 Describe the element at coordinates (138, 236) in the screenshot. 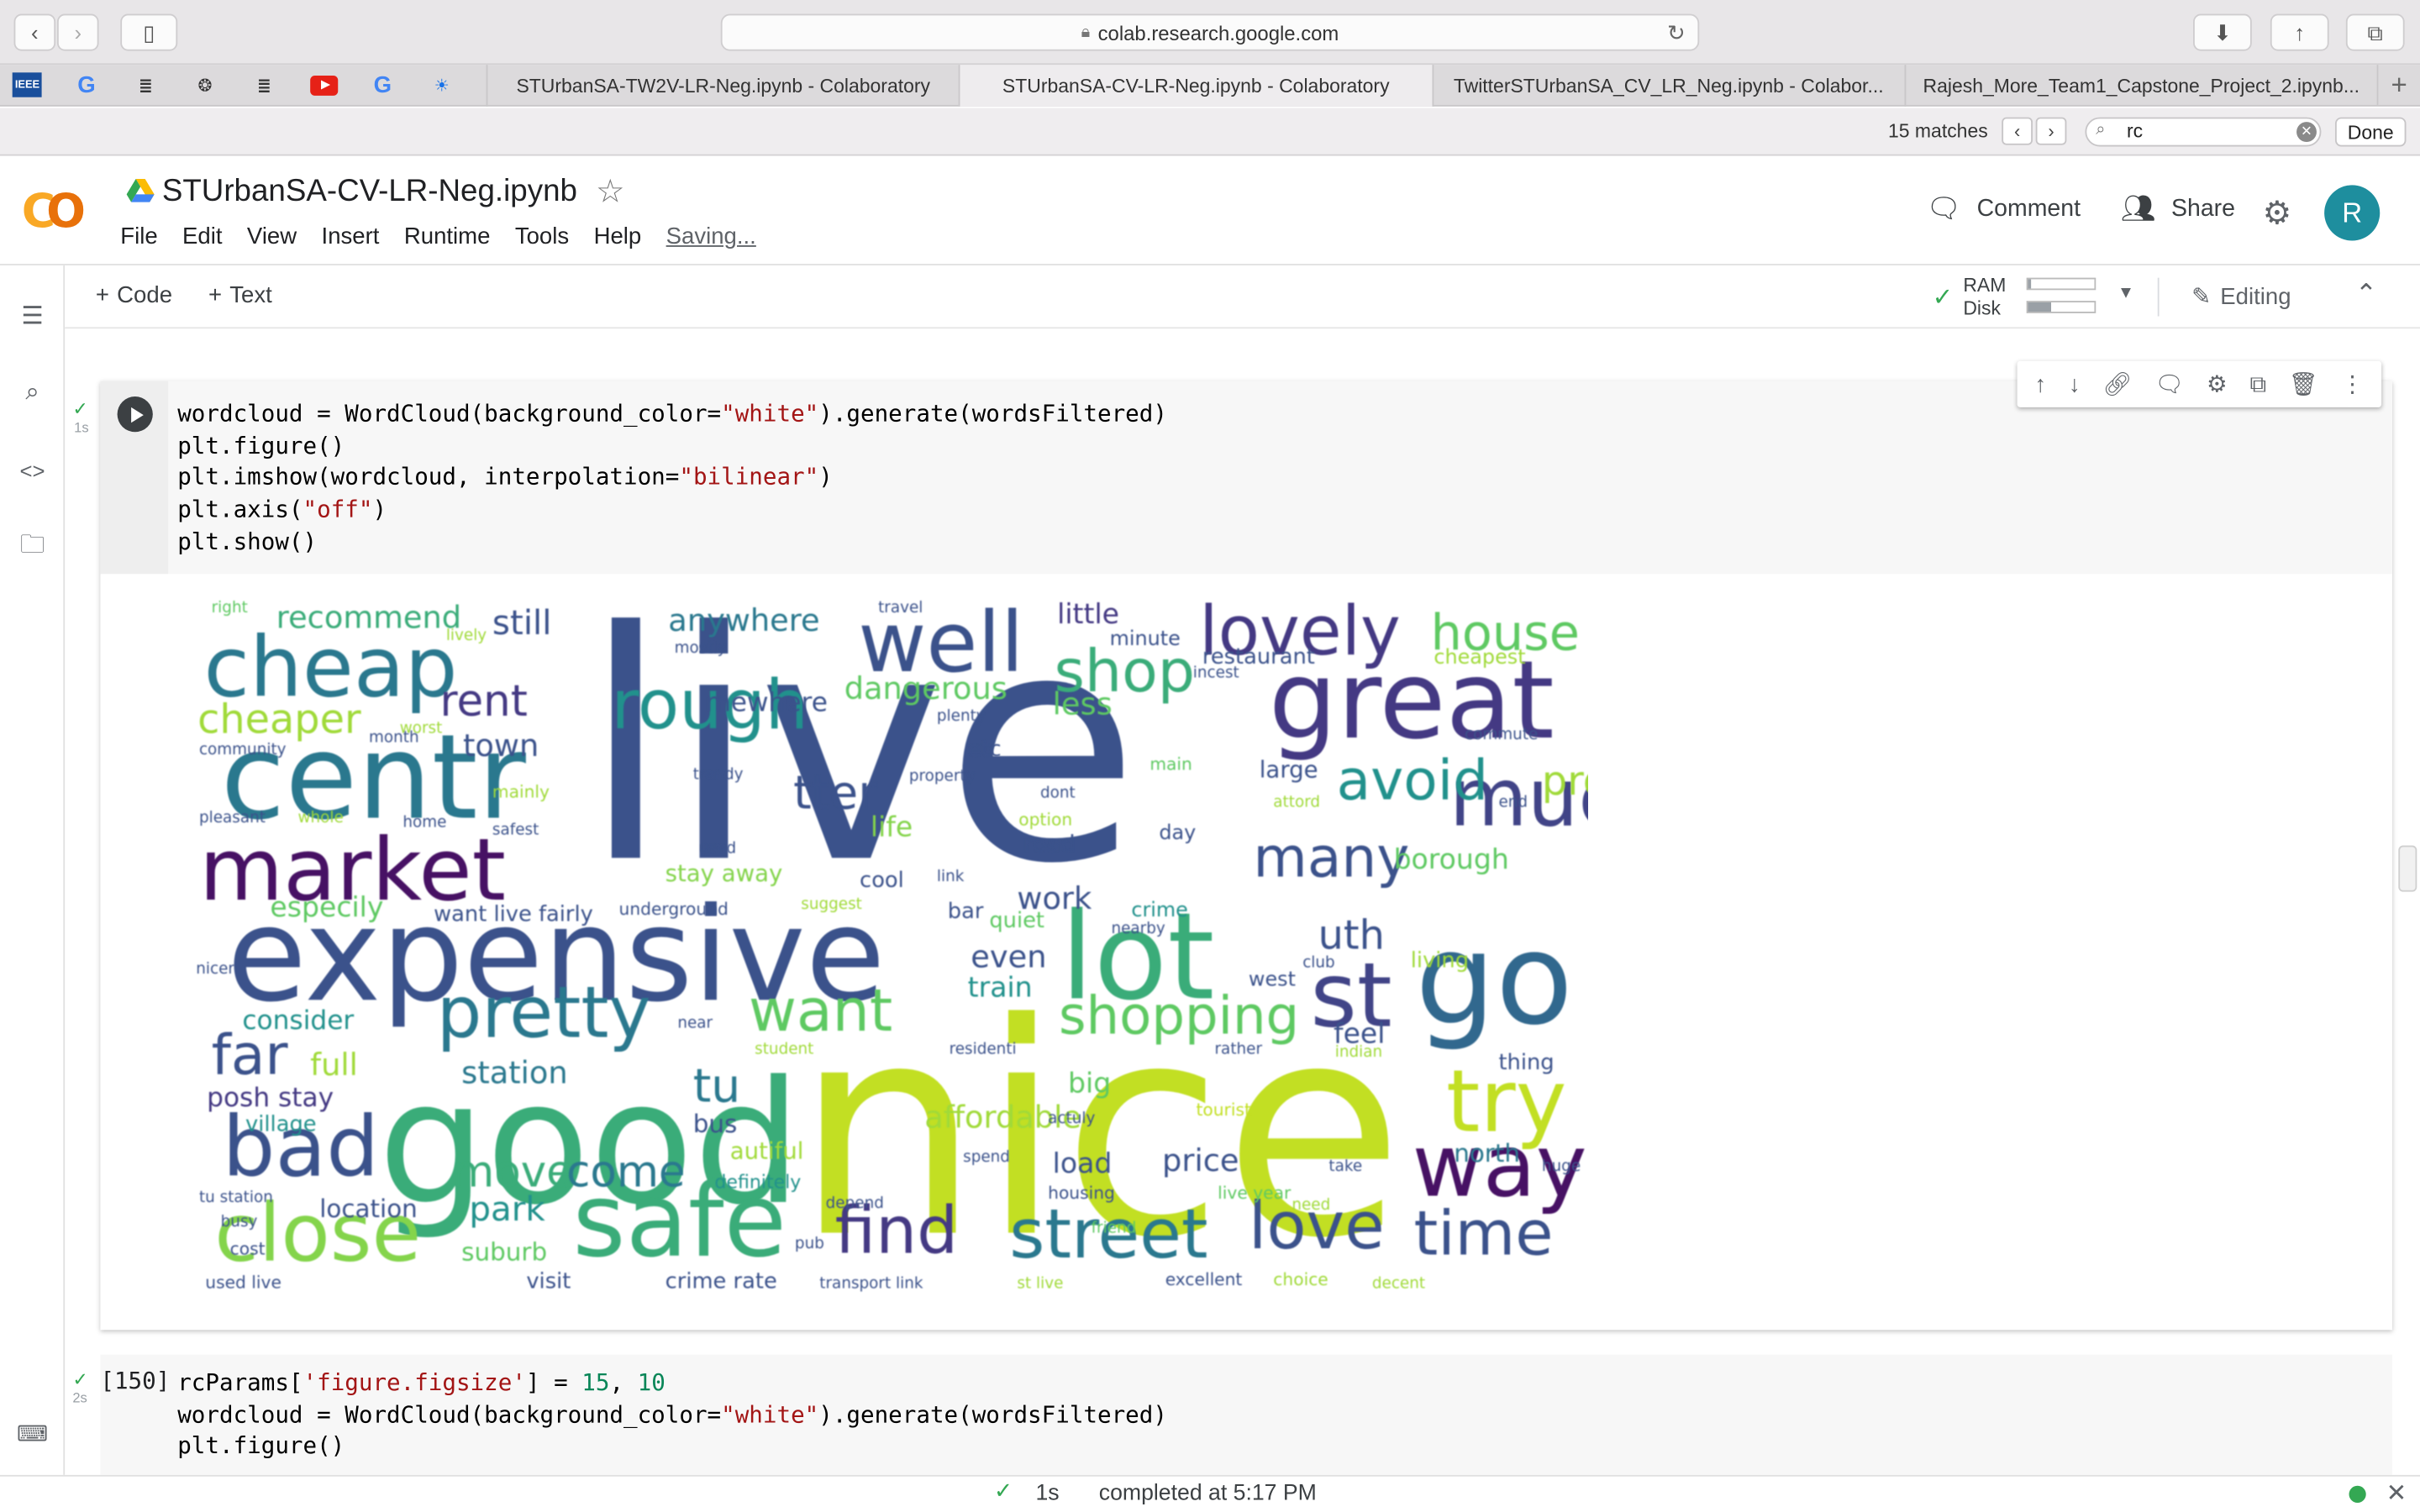

I see `menu-file: File` at that location.